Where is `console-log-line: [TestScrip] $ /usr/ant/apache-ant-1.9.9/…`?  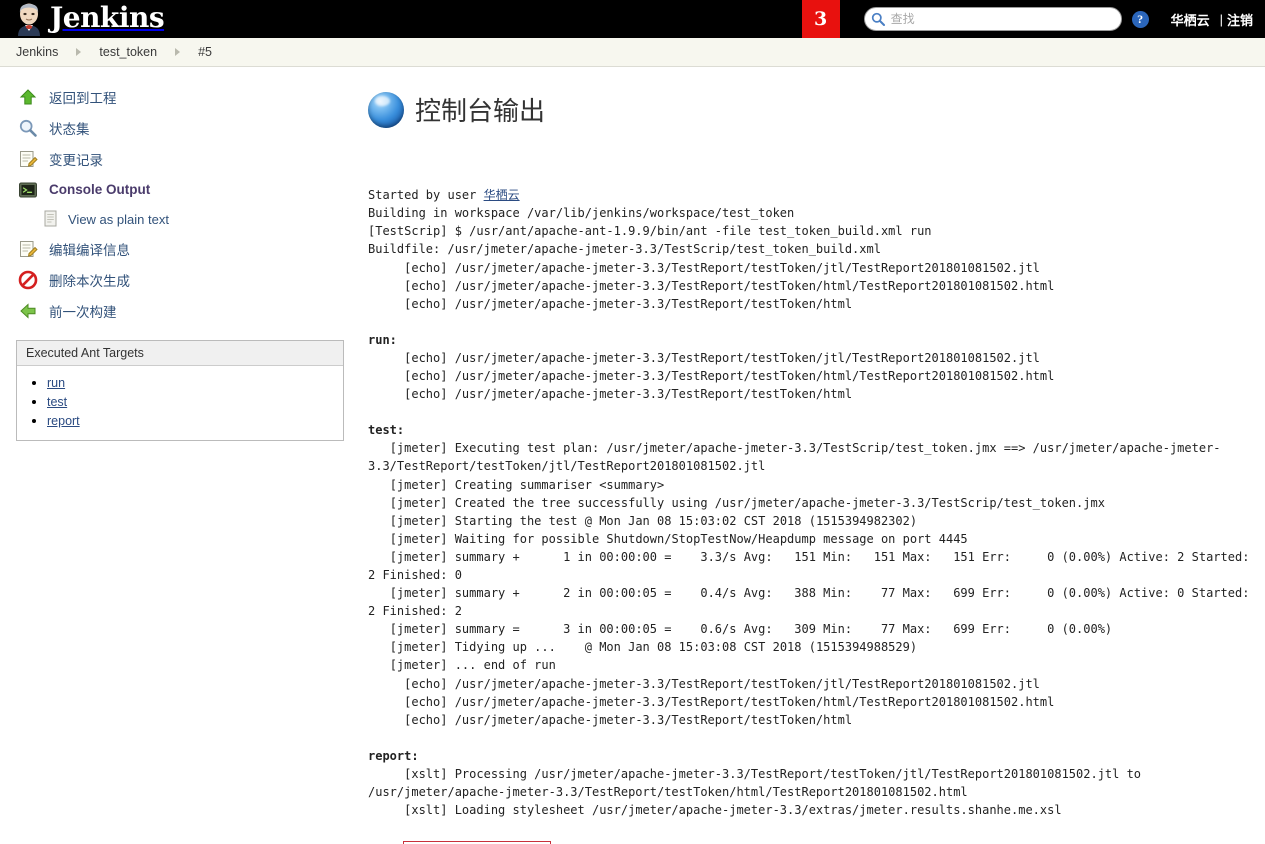
console-log-line: [TestScrip] $ /usr/ant/apache-ant-1.9.9/… is located at coordinates (650, 231).